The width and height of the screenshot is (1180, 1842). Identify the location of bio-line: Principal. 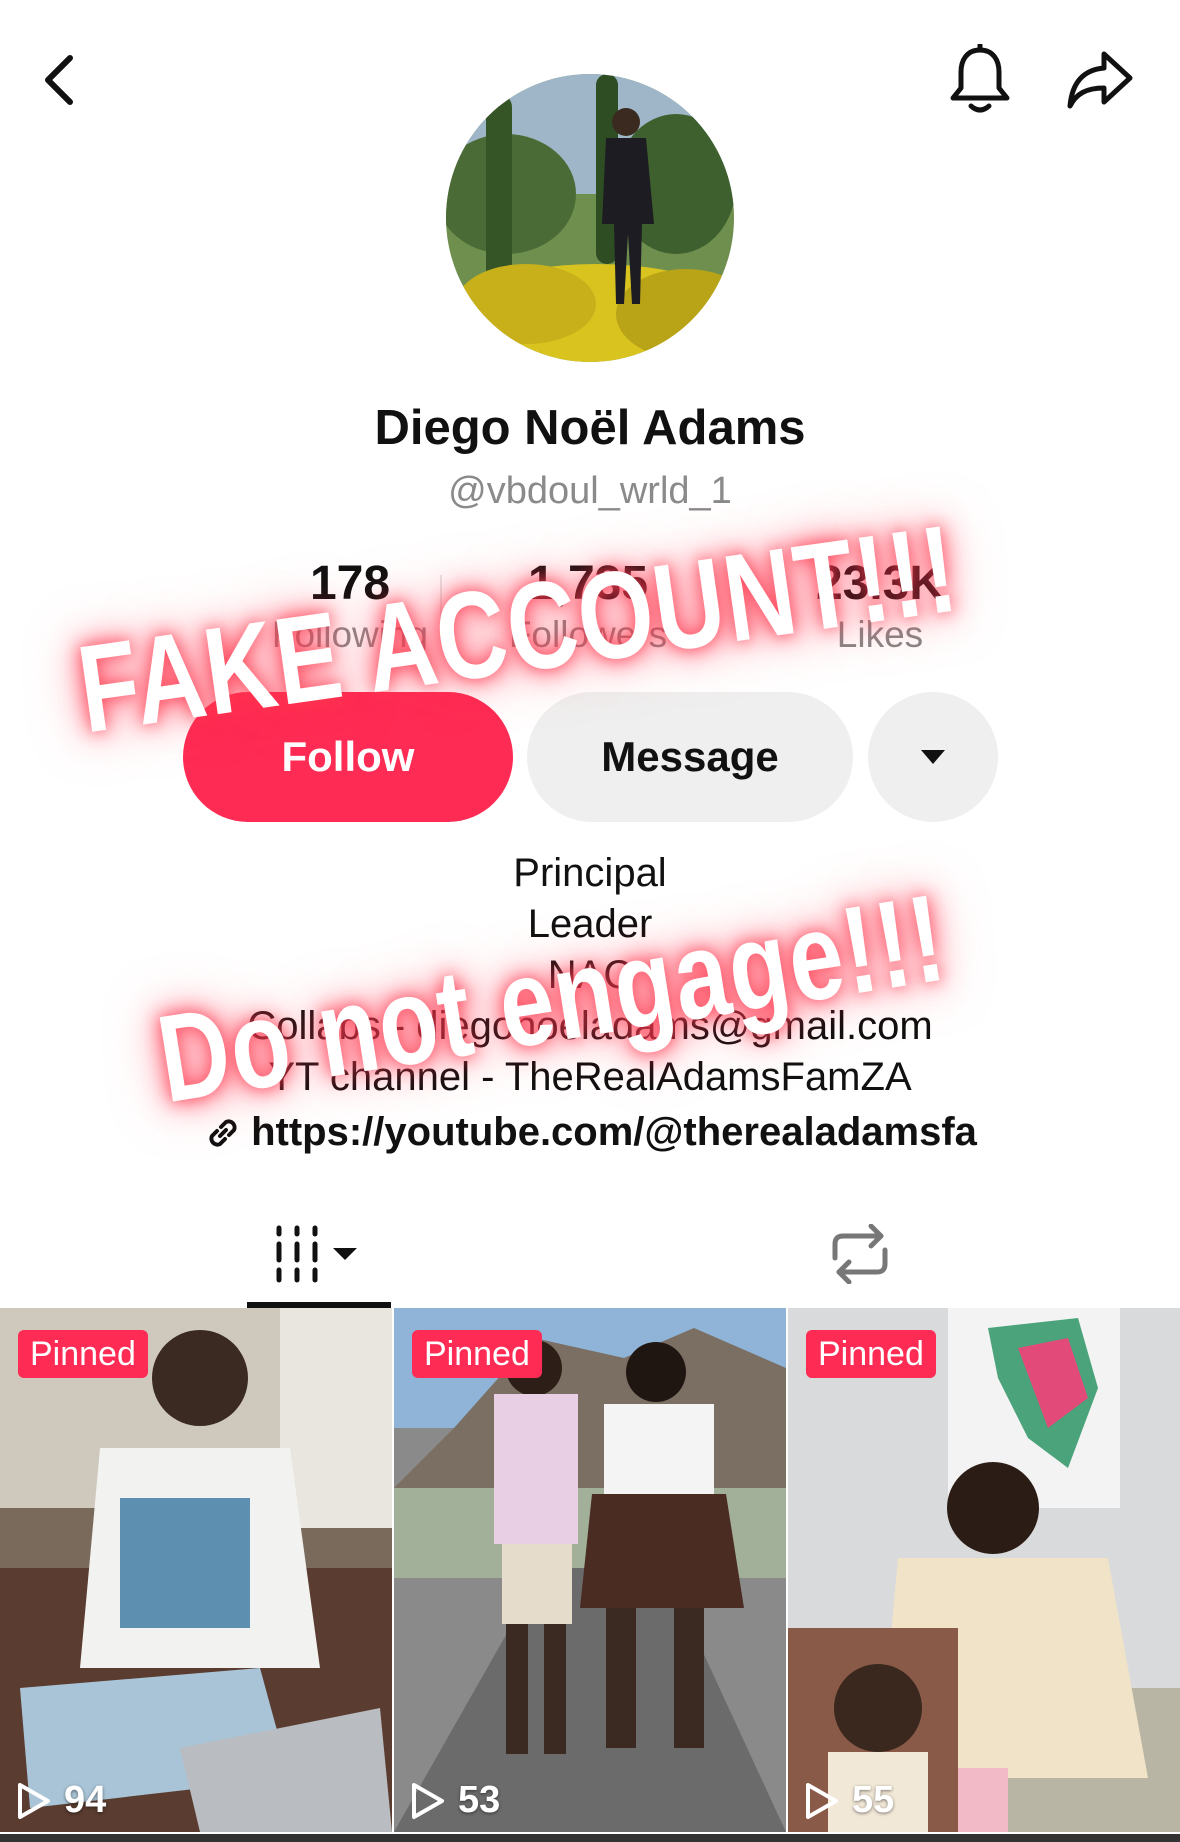
(590, 873).